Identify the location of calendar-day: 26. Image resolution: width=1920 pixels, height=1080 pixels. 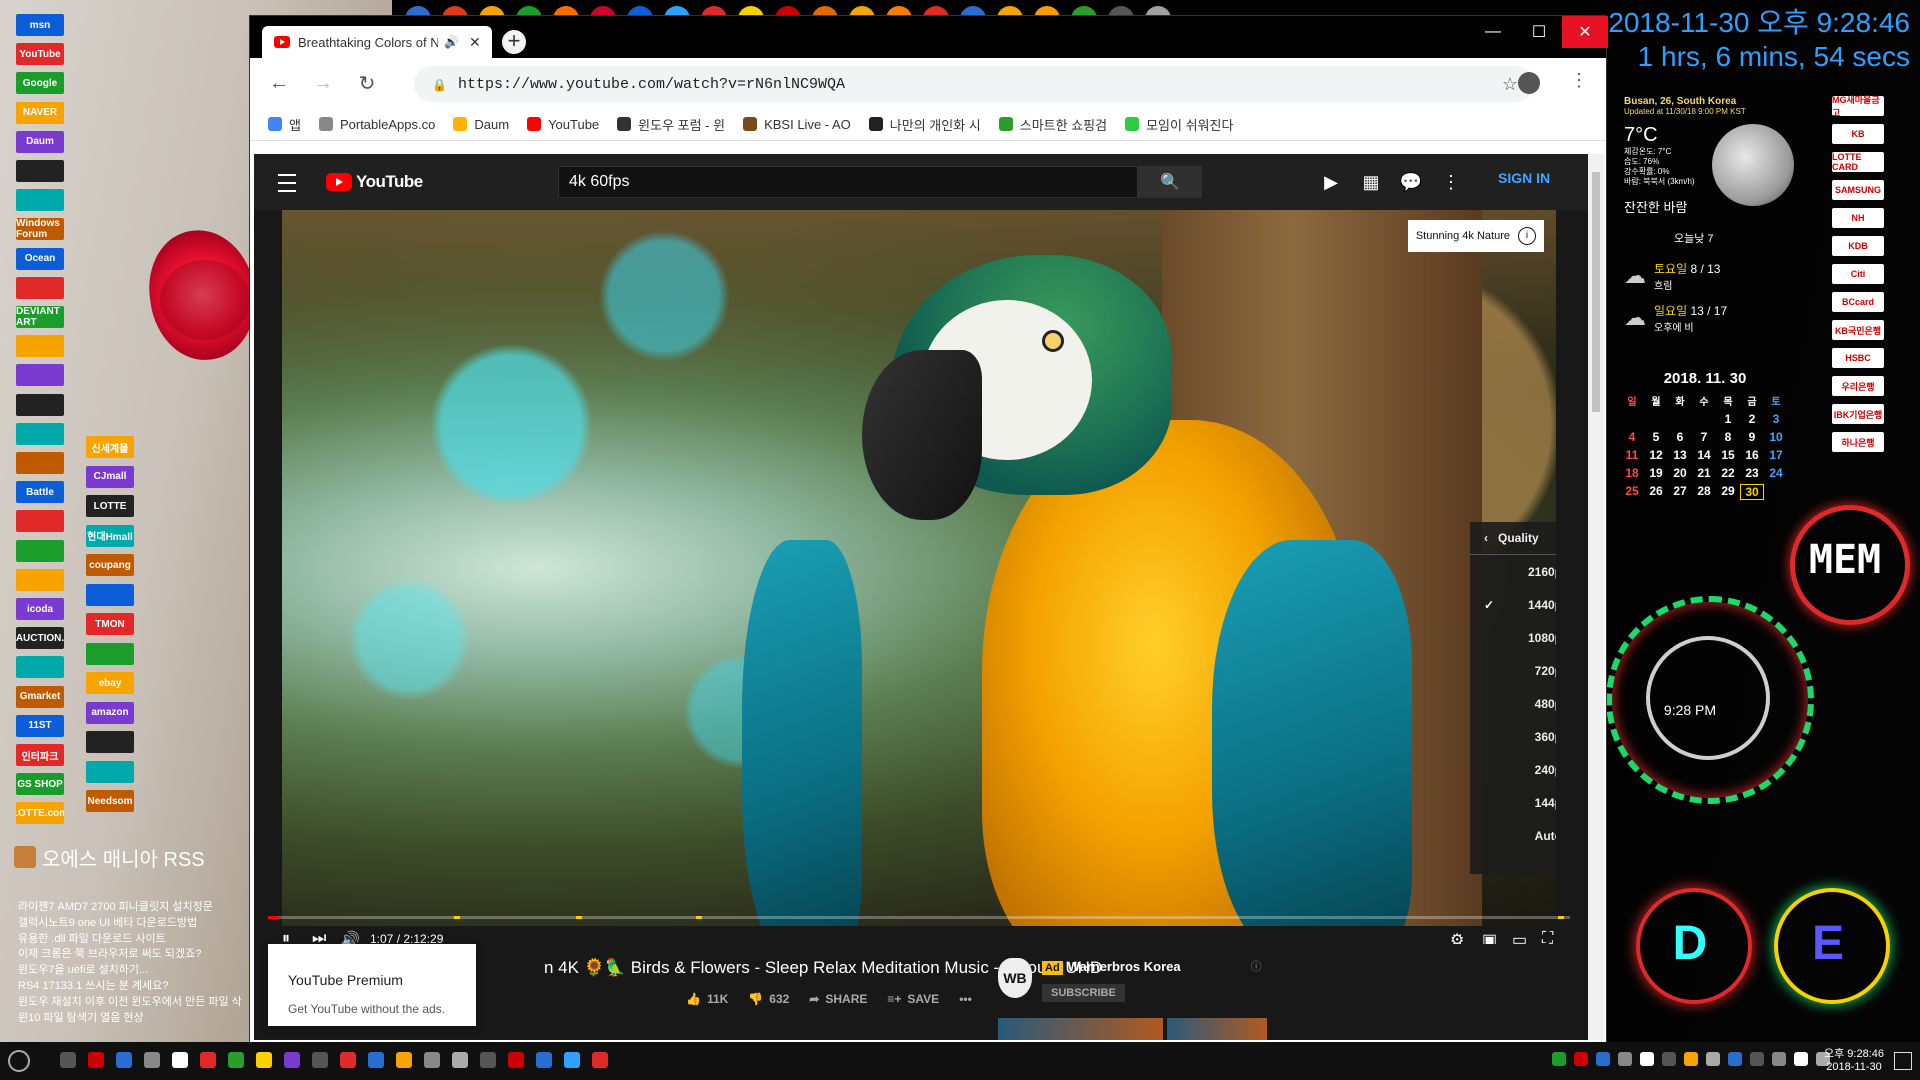
(1656, 492).